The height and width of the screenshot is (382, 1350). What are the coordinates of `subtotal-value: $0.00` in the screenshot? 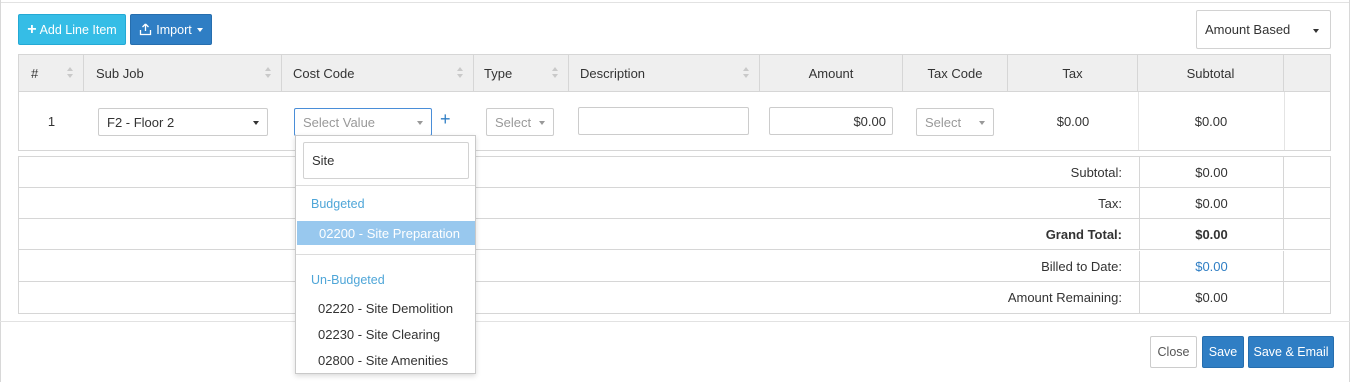 It's located at (1211, 121).